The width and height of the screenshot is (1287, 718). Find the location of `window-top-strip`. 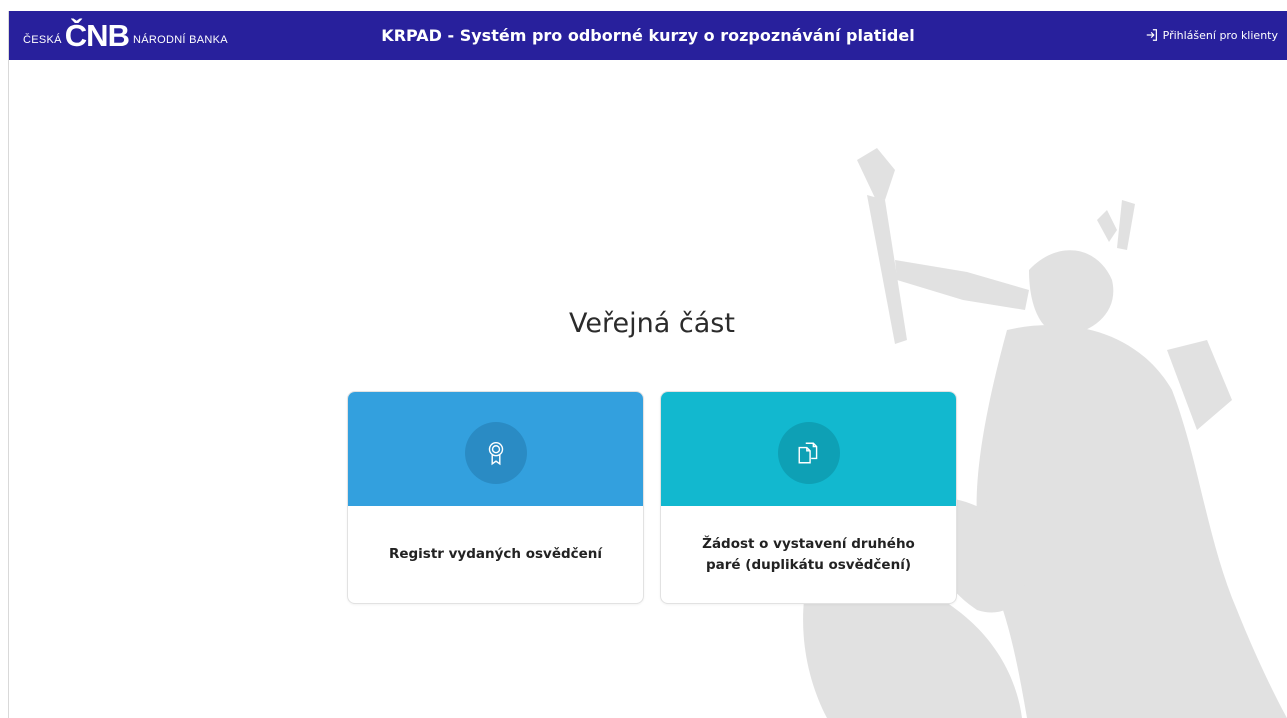

window-top-strip is located at coordinates (643, 5).